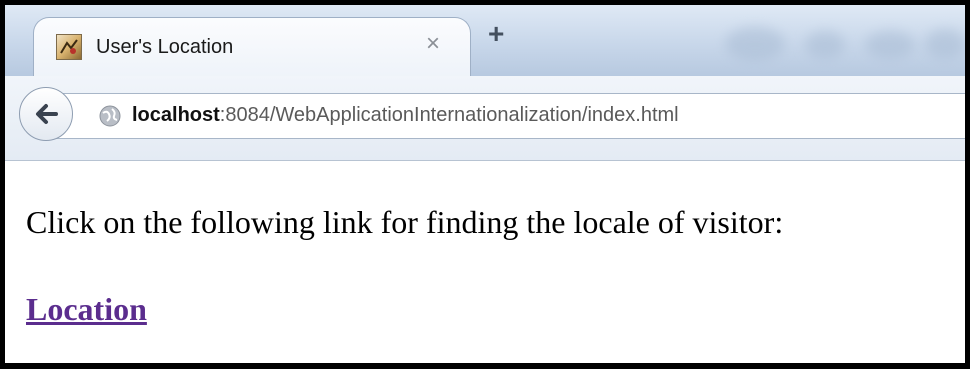  Describe the element at coordinates (433, 44) in the screenshot. I see `tab-close-icon: ×` at that location.